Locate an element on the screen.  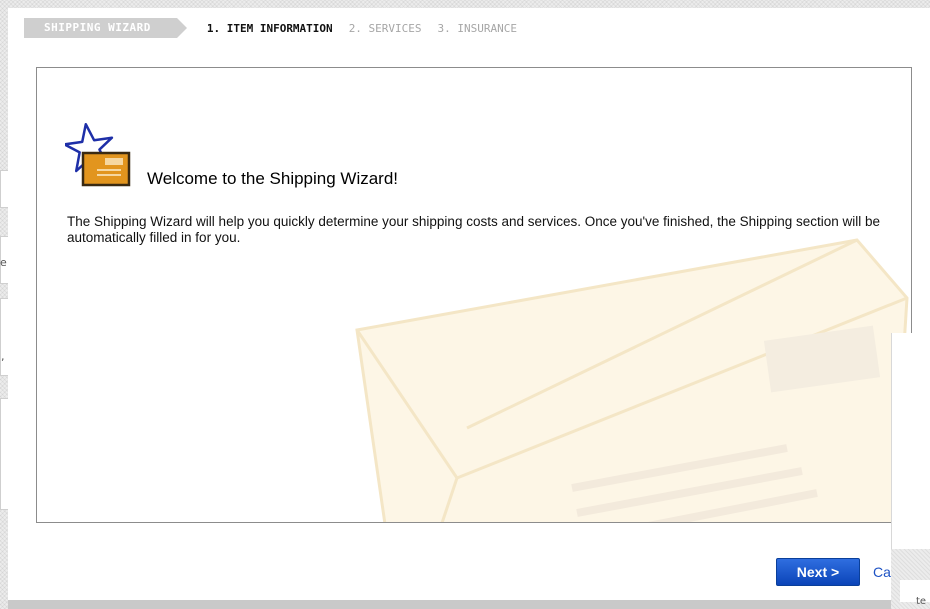
next-button: Next > is located at coordinates (818, 572).